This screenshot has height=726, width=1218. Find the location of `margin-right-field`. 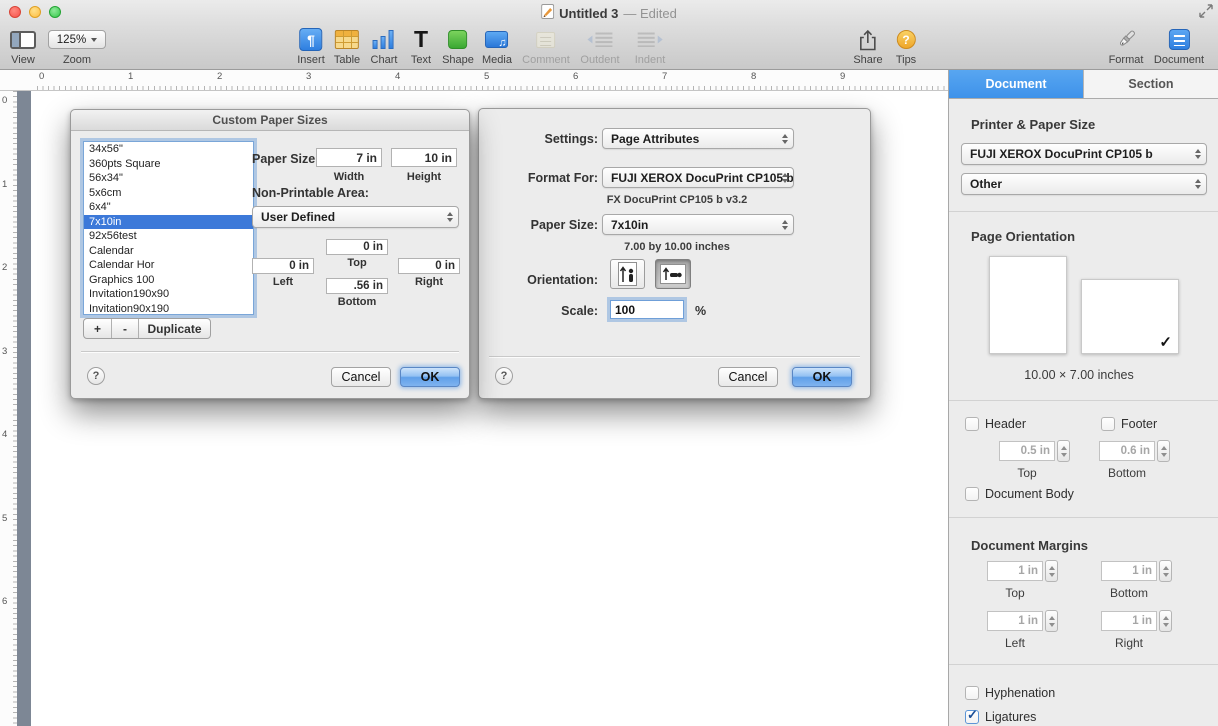

margin-right-field is located at coordinates (429, 266).